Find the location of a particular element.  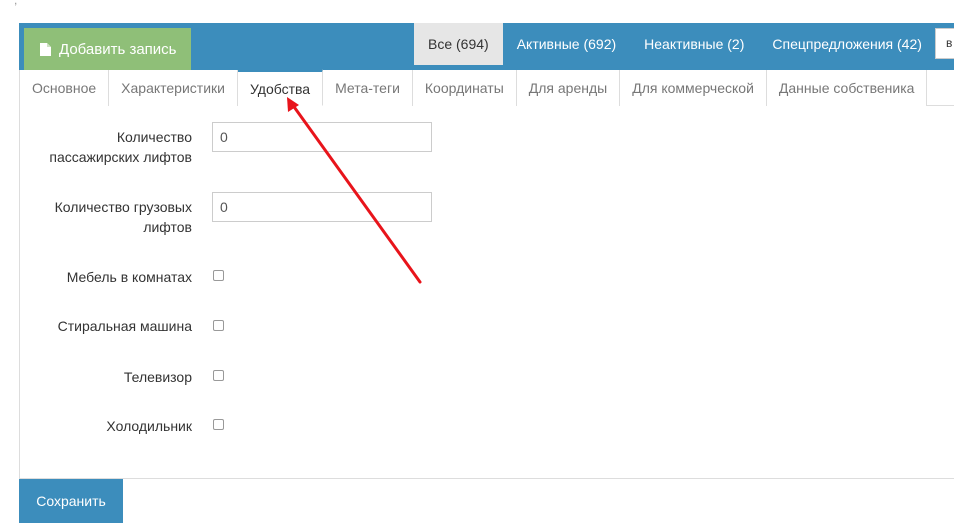

passenger-lifts-label-line1: Количество is located at coordinates (154, 137).